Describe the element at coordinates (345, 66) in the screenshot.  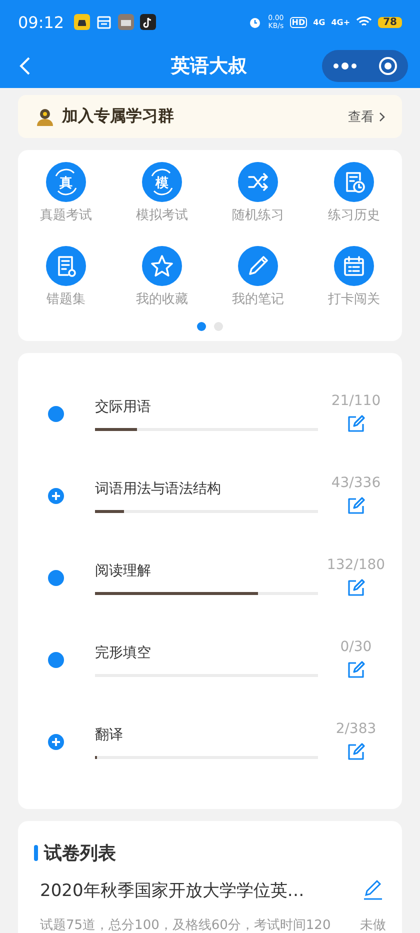
I see `more-icon` at that location.